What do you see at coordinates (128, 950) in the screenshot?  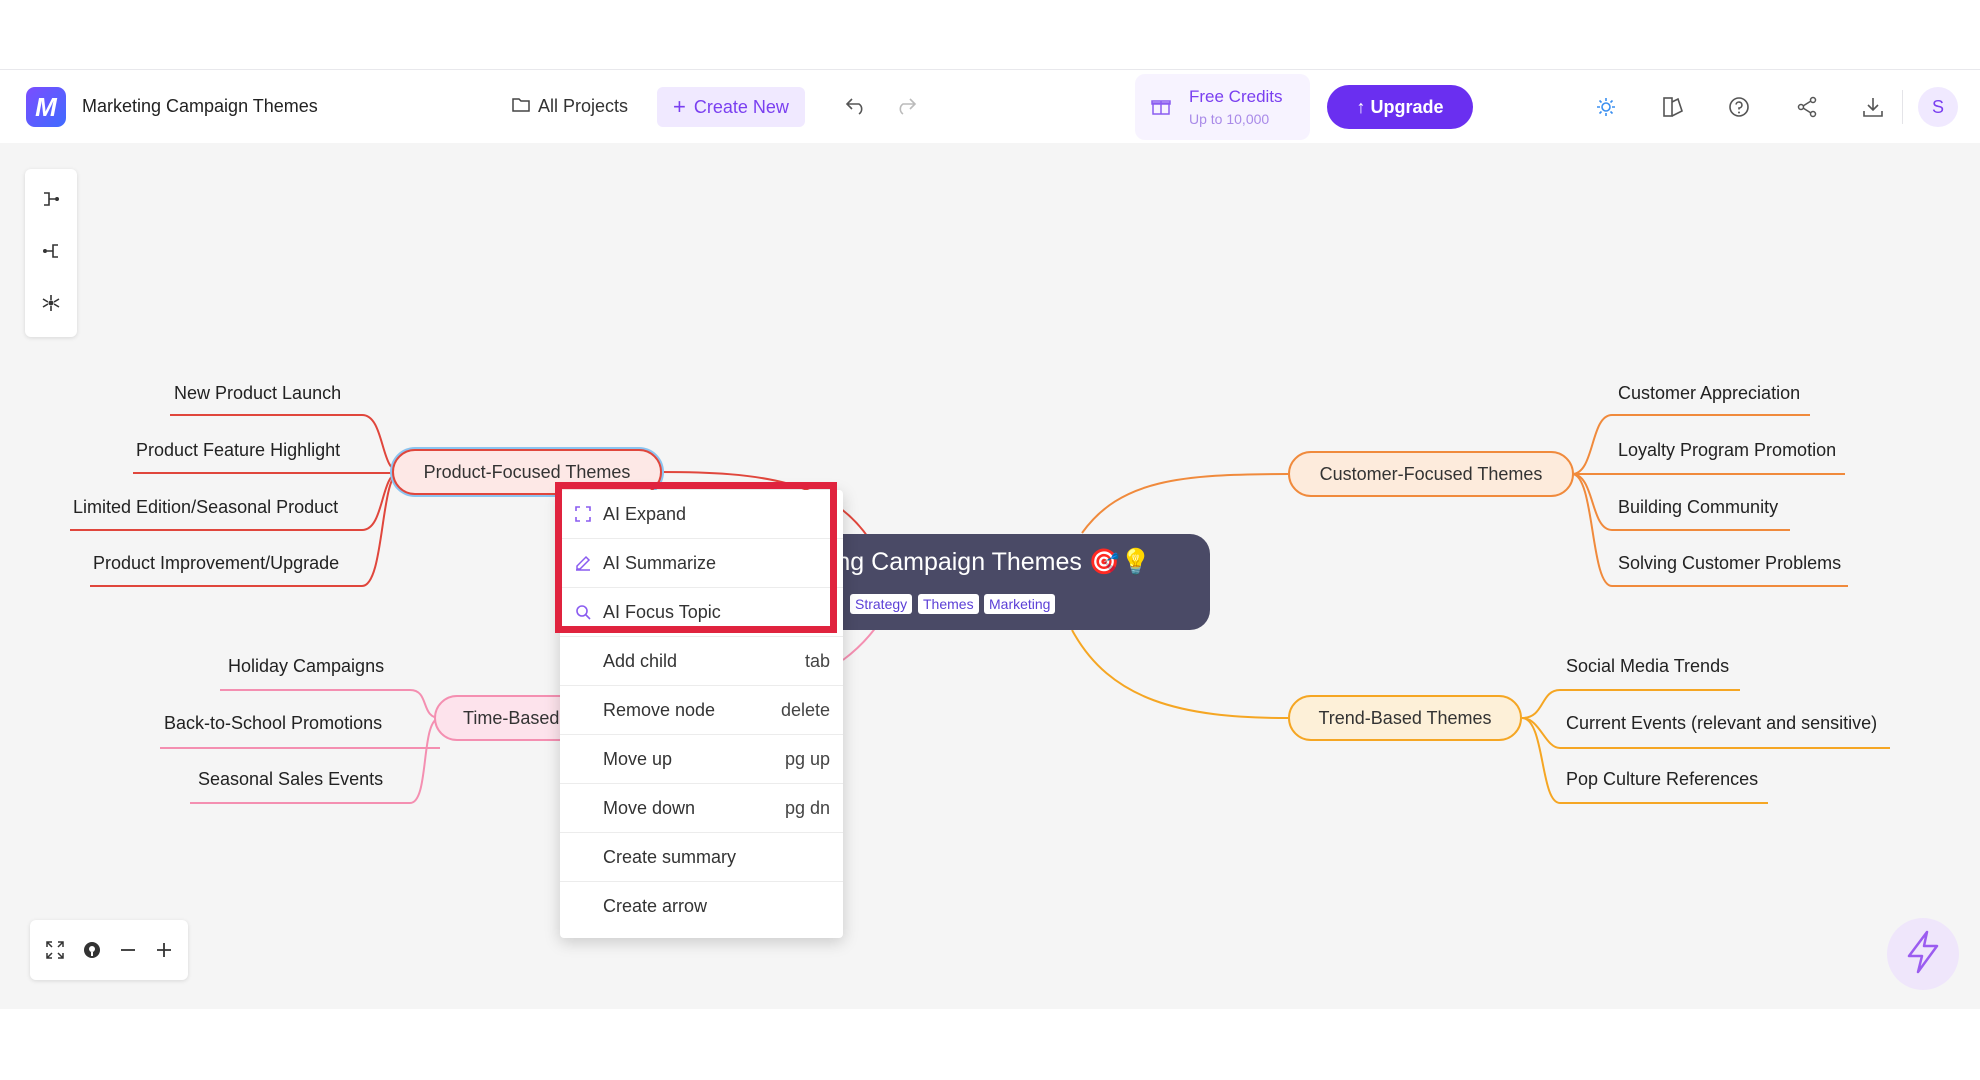 I see `zoom-out-icon` at bounding box center [128, 950].